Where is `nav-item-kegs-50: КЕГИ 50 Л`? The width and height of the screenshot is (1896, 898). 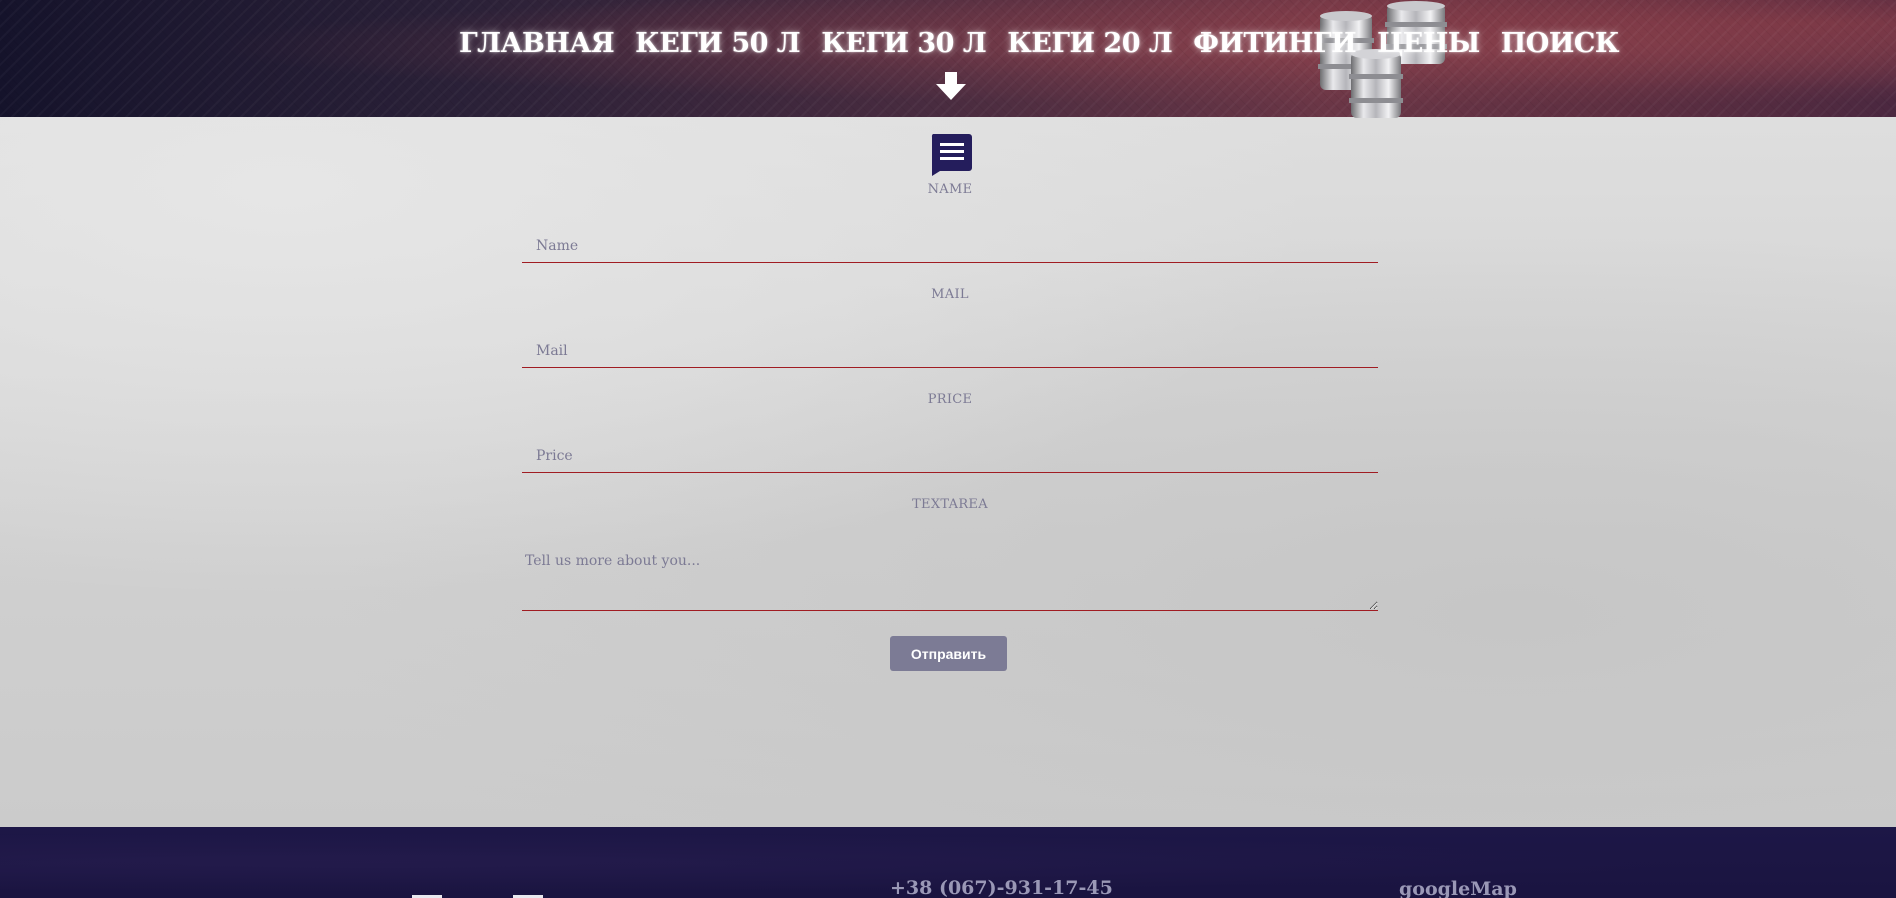 nav-item-kegs-50: КЕГИ 50 Л is located at coordinates (718, 44).